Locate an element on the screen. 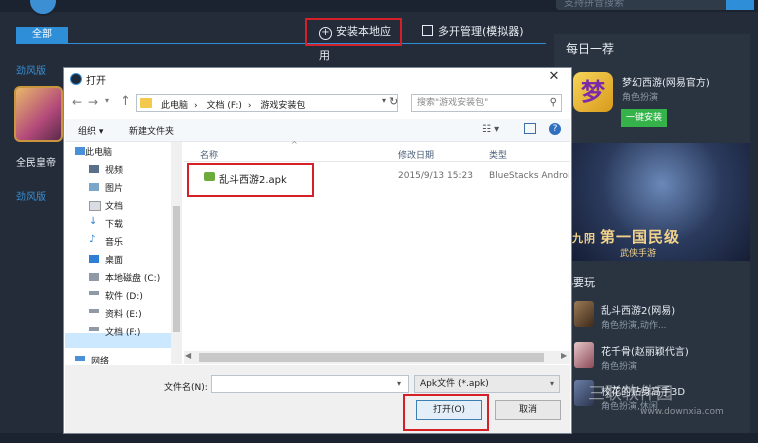  breadcrumb-item: 文档 (F:) is located at coordinates (224, 106).